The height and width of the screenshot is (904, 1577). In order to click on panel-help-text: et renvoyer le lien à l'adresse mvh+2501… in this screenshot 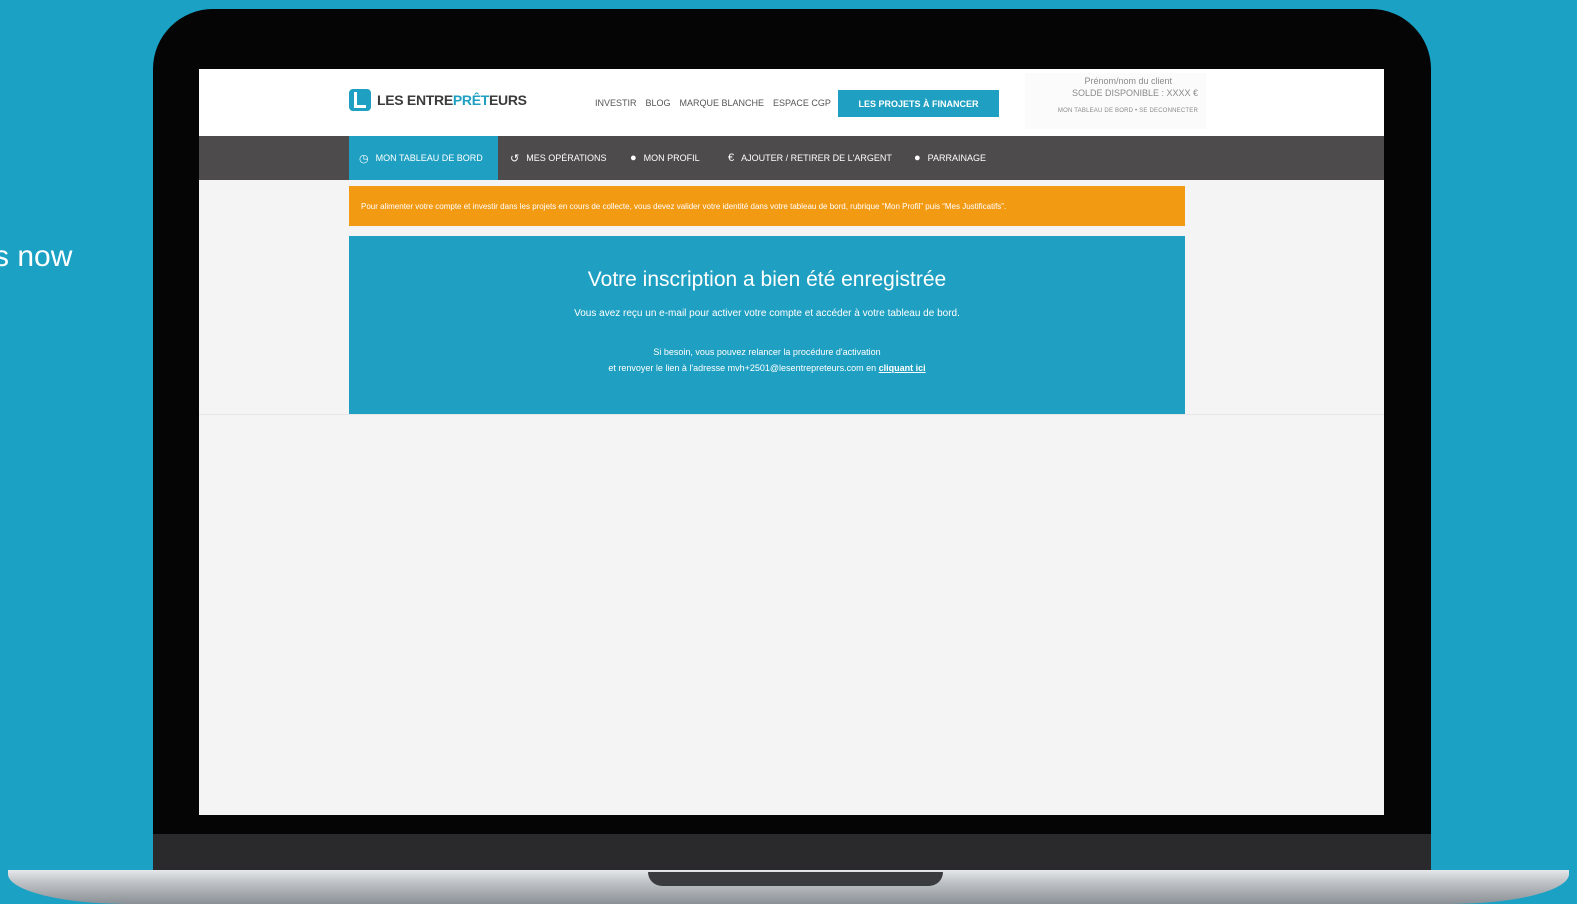, I will do `click(743, 368)`.